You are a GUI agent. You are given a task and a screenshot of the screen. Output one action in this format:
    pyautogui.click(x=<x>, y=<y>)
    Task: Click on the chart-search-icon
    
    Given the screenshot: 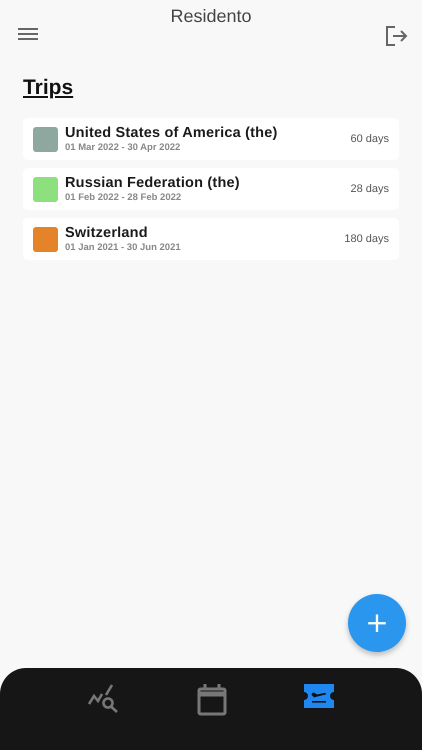 What is the action you would take?
    pyautogui.click(x=104, y=699)
    